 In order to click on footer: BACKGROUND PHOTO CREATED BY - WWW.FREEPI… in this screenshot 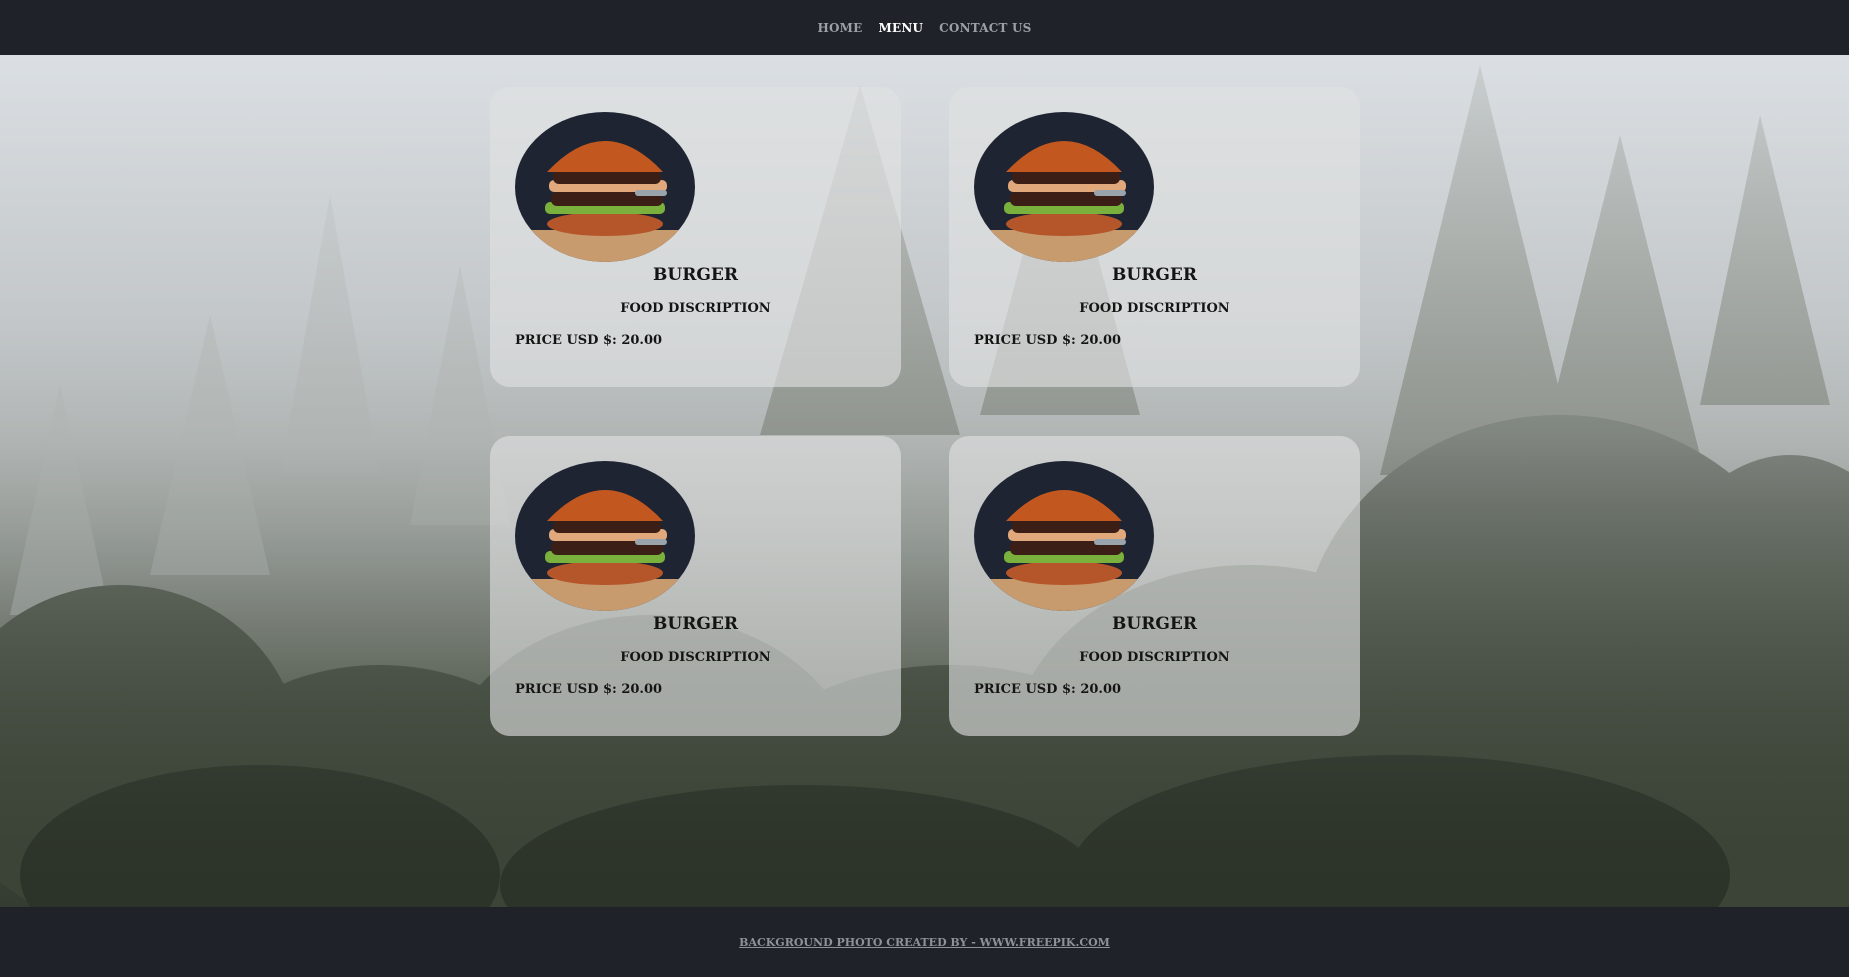, I will do `click(924, 942)`.